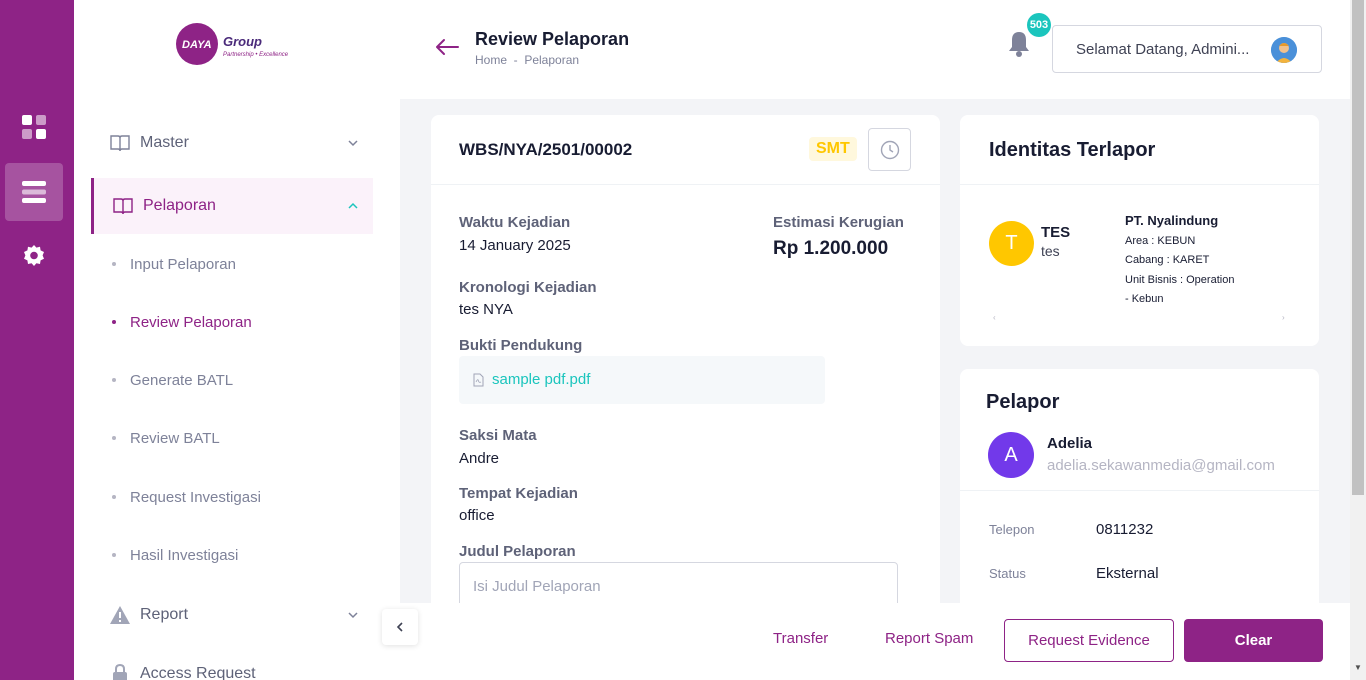  Describe the element at coordinates (515, 222) in the screenshot. I see `waktu-kejadian-label: Waktu Kejadian` at that location.